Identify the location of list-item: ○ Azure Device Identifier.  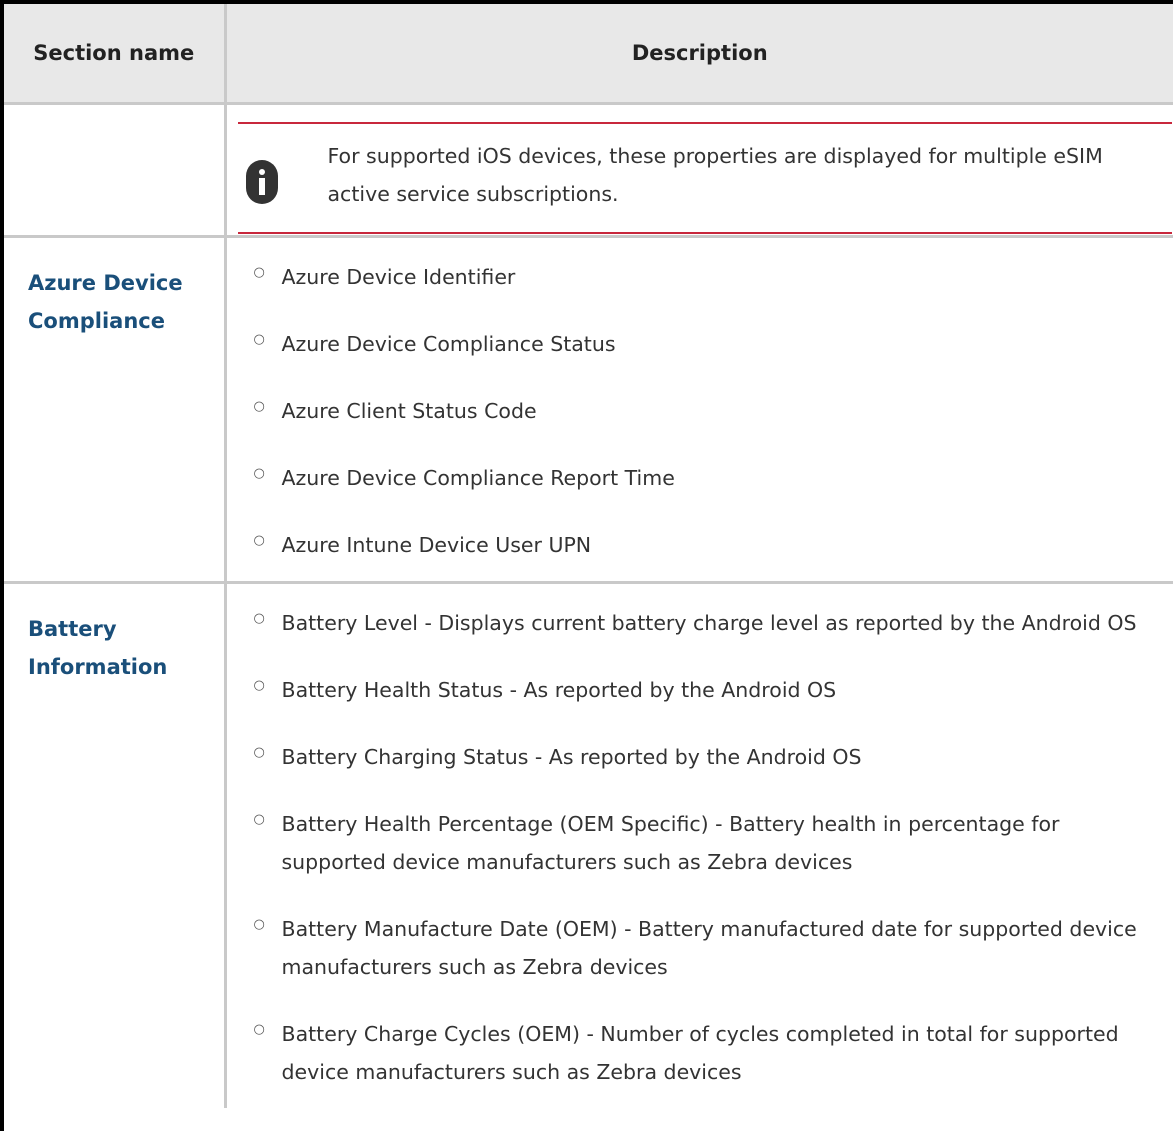
(384, 276).